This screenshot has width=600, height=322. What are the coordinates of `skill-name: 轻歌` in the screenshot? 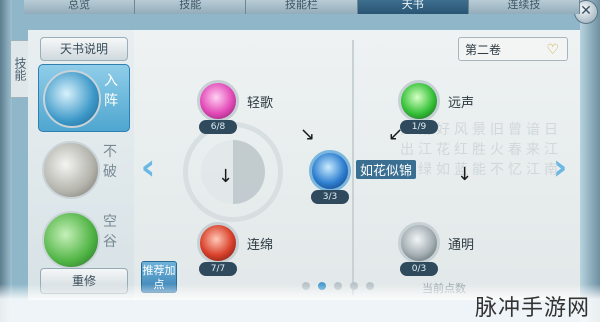 It's located at (260, 103).